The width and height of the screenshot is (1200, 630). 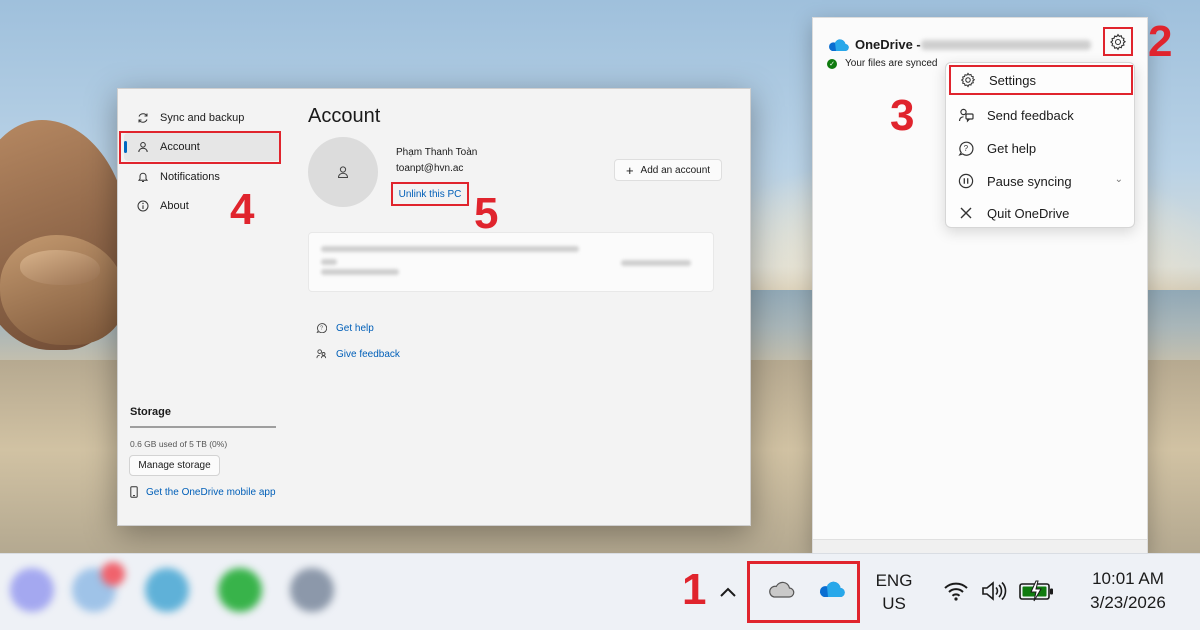 What do you see at coordinates (203, 427) in the screenshot?
I see `storage-bar` at bounding box center [203, 427].